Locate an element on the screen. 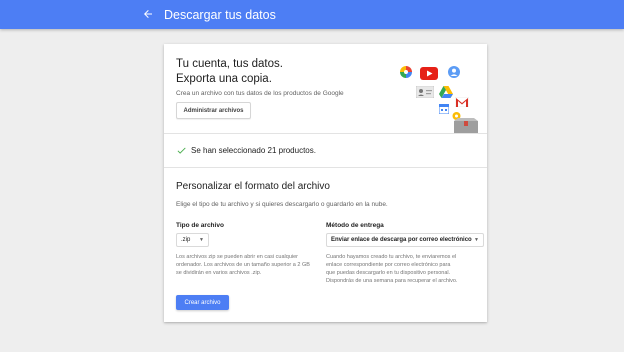 The height and width of the screenshot is (352, 624). create-archive-button: Crear archivo is located at coordinates (202, 302).